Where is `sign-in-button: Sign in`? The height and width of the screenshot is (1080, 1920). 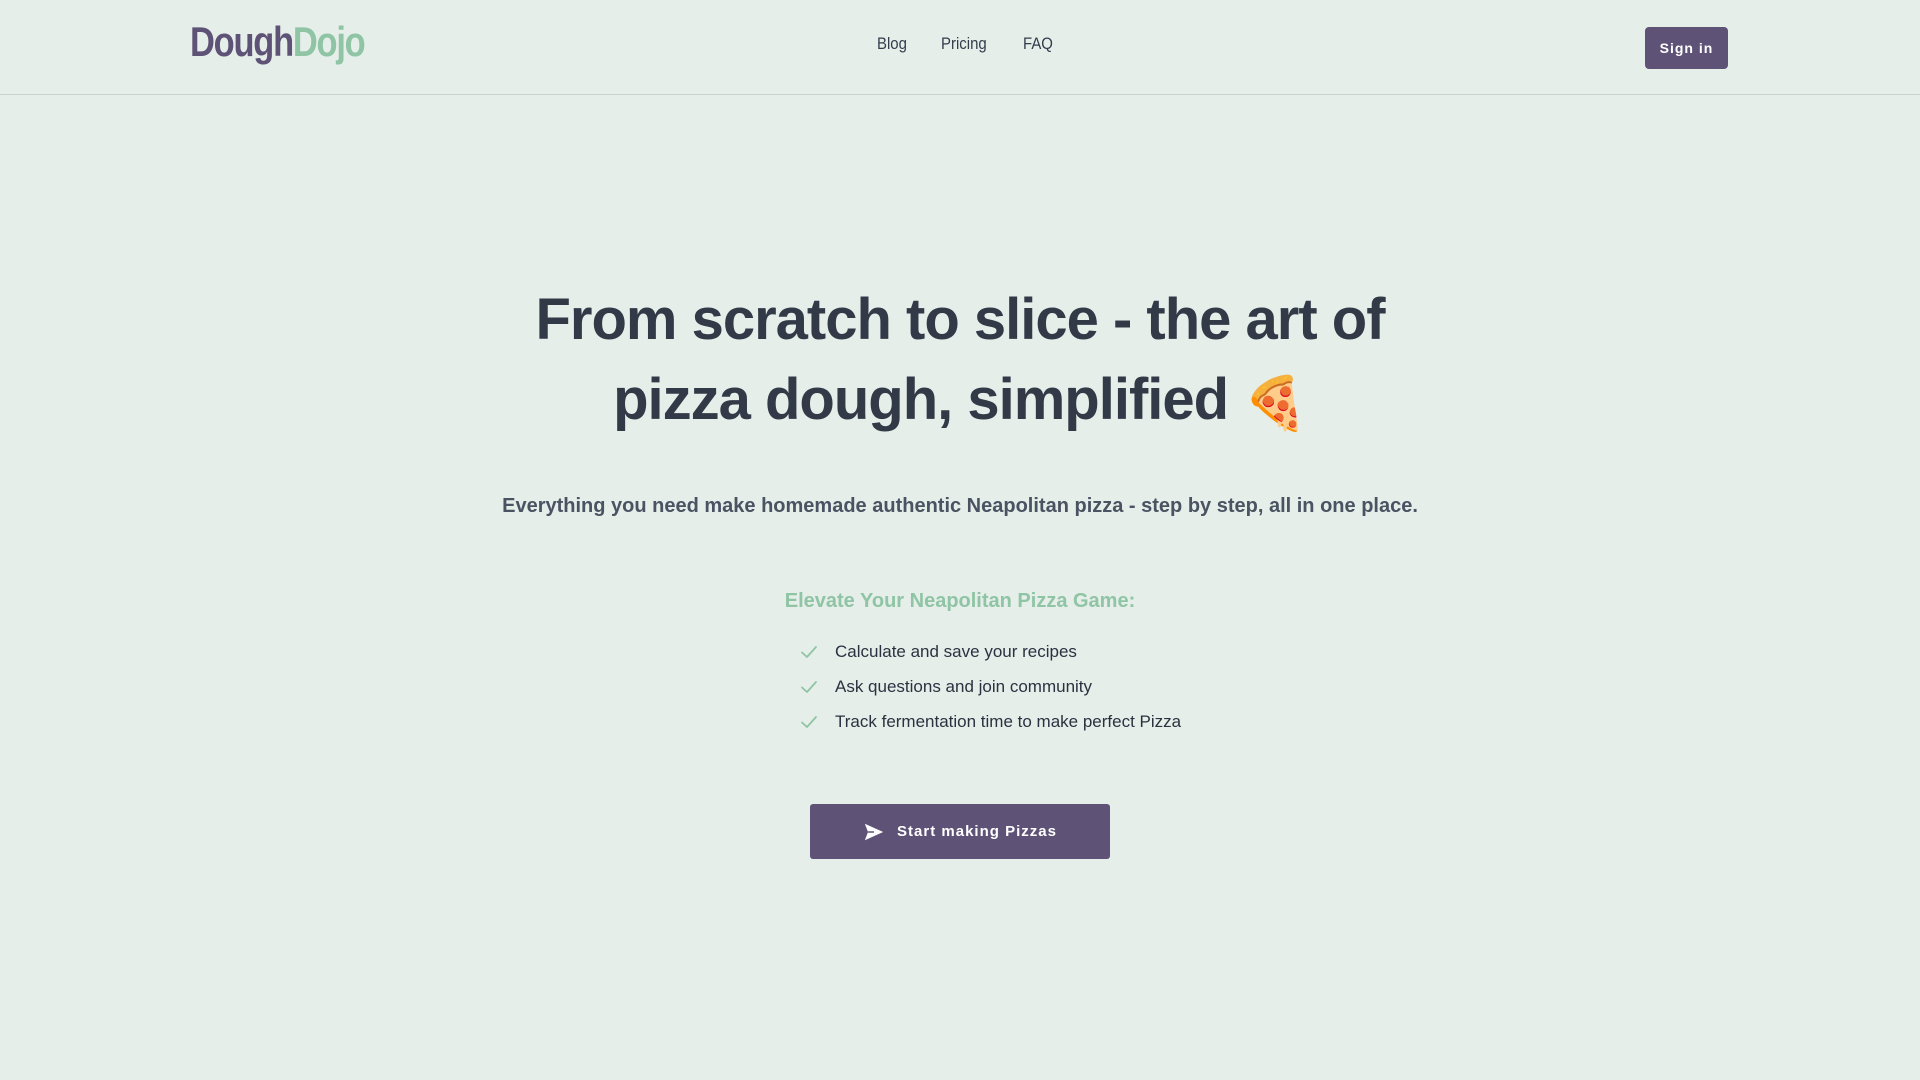 sign-in-button: Sign in is located at coordinates (1686, 48).